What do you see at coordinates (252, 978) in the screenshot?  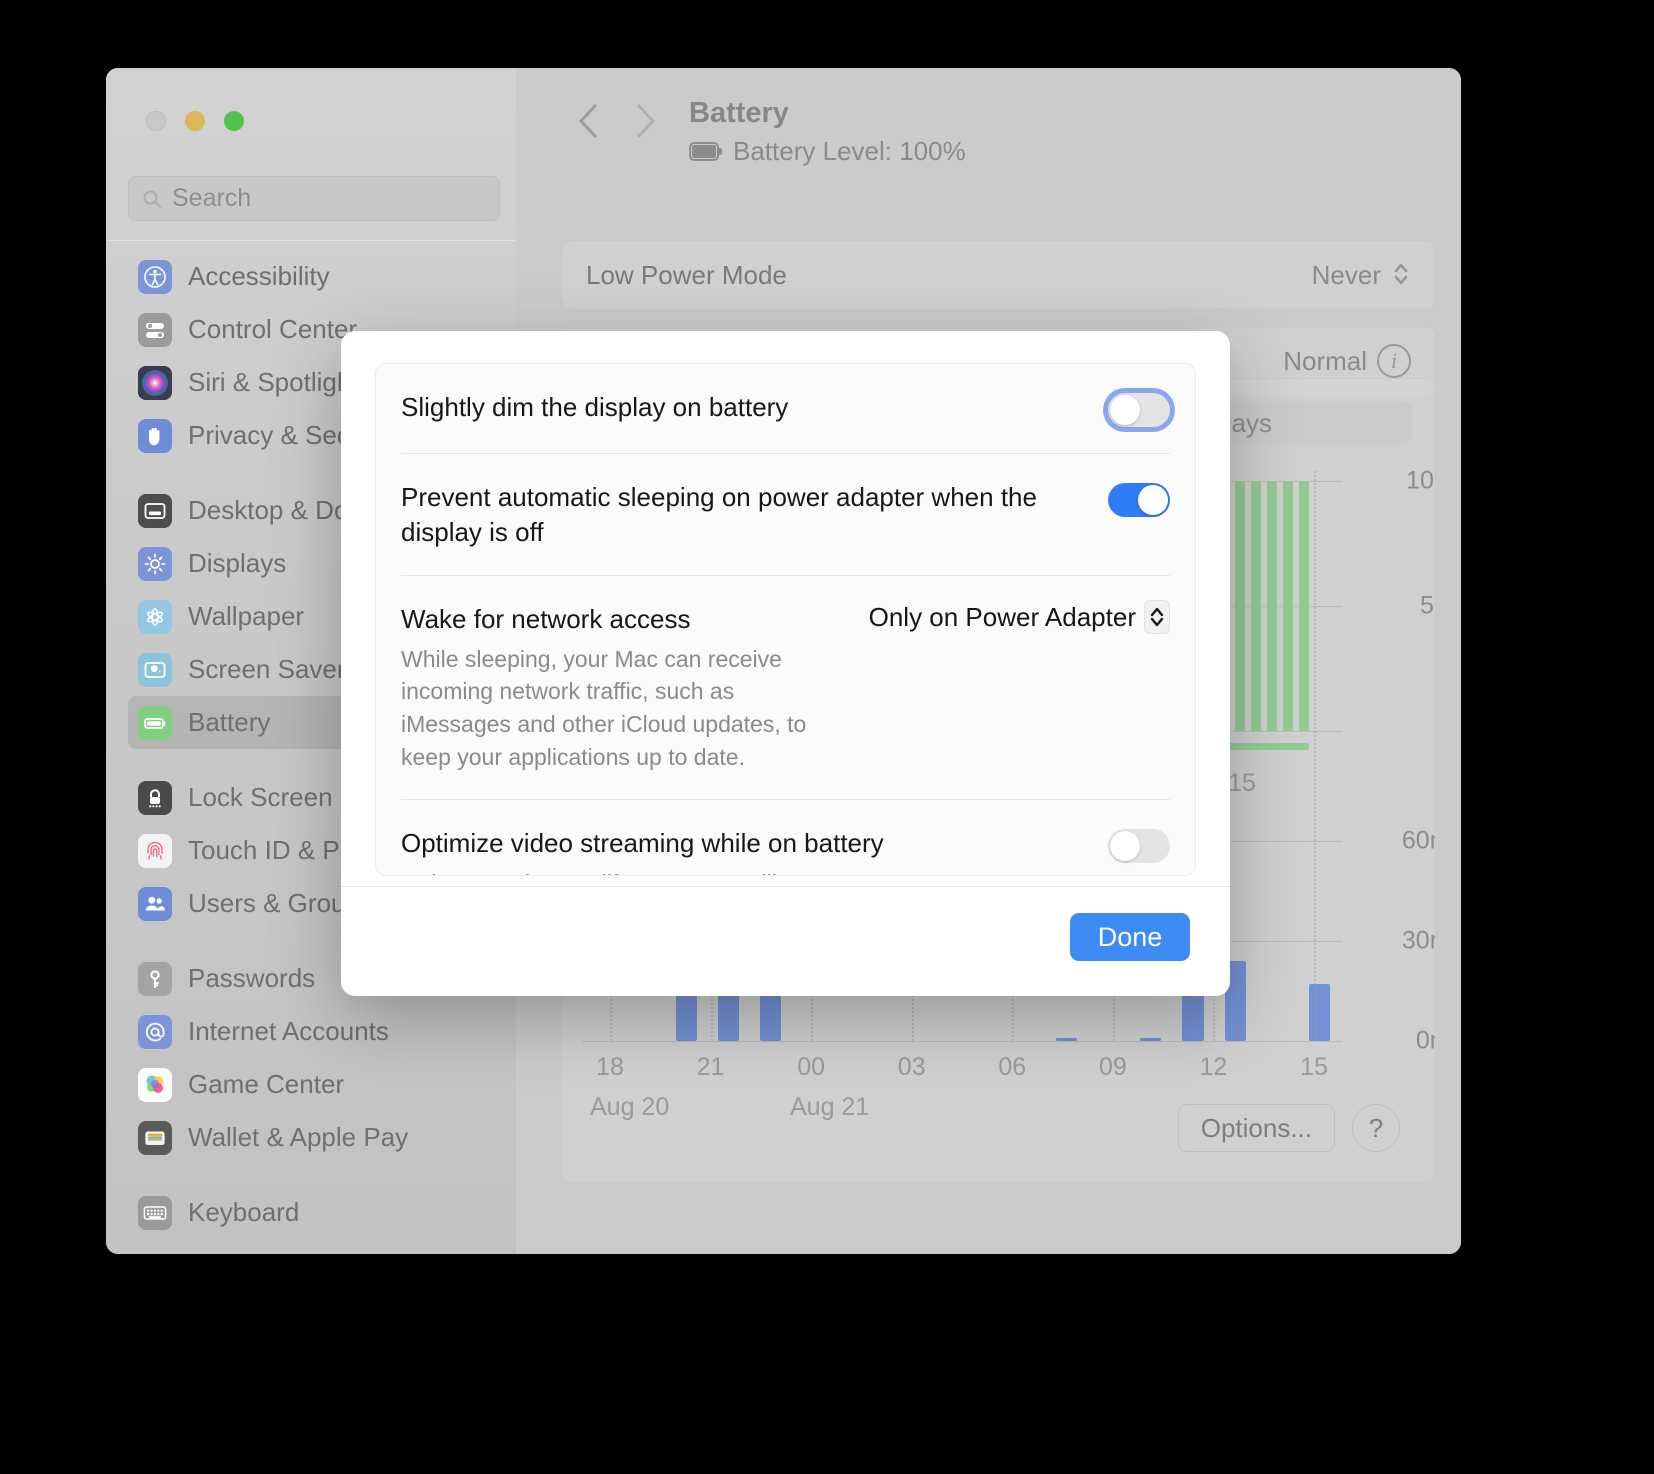 I see `sidebar-item-label: Passwords` at bounding box center [252, 978].